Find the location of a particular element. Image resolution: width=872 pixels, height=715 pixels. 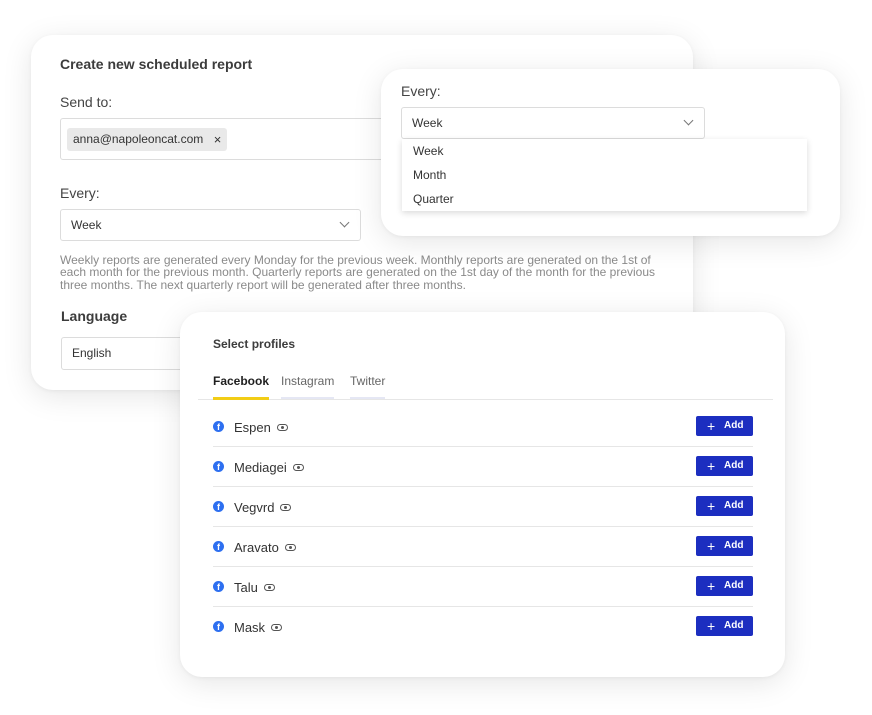

list-item: f Mediagei + Add is located at coordinates (483, 467).